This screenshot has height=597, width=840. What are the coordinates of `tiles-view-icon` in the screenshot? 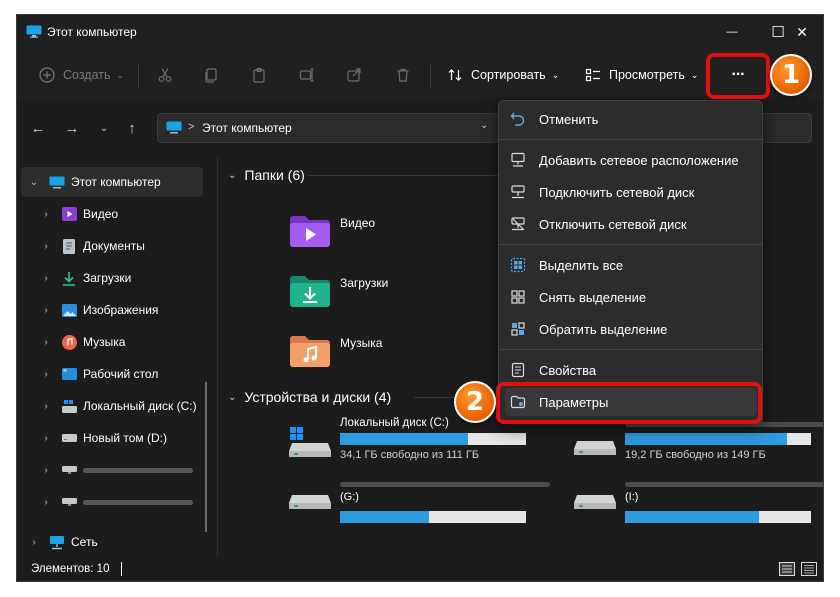 It's located at (809, 571).